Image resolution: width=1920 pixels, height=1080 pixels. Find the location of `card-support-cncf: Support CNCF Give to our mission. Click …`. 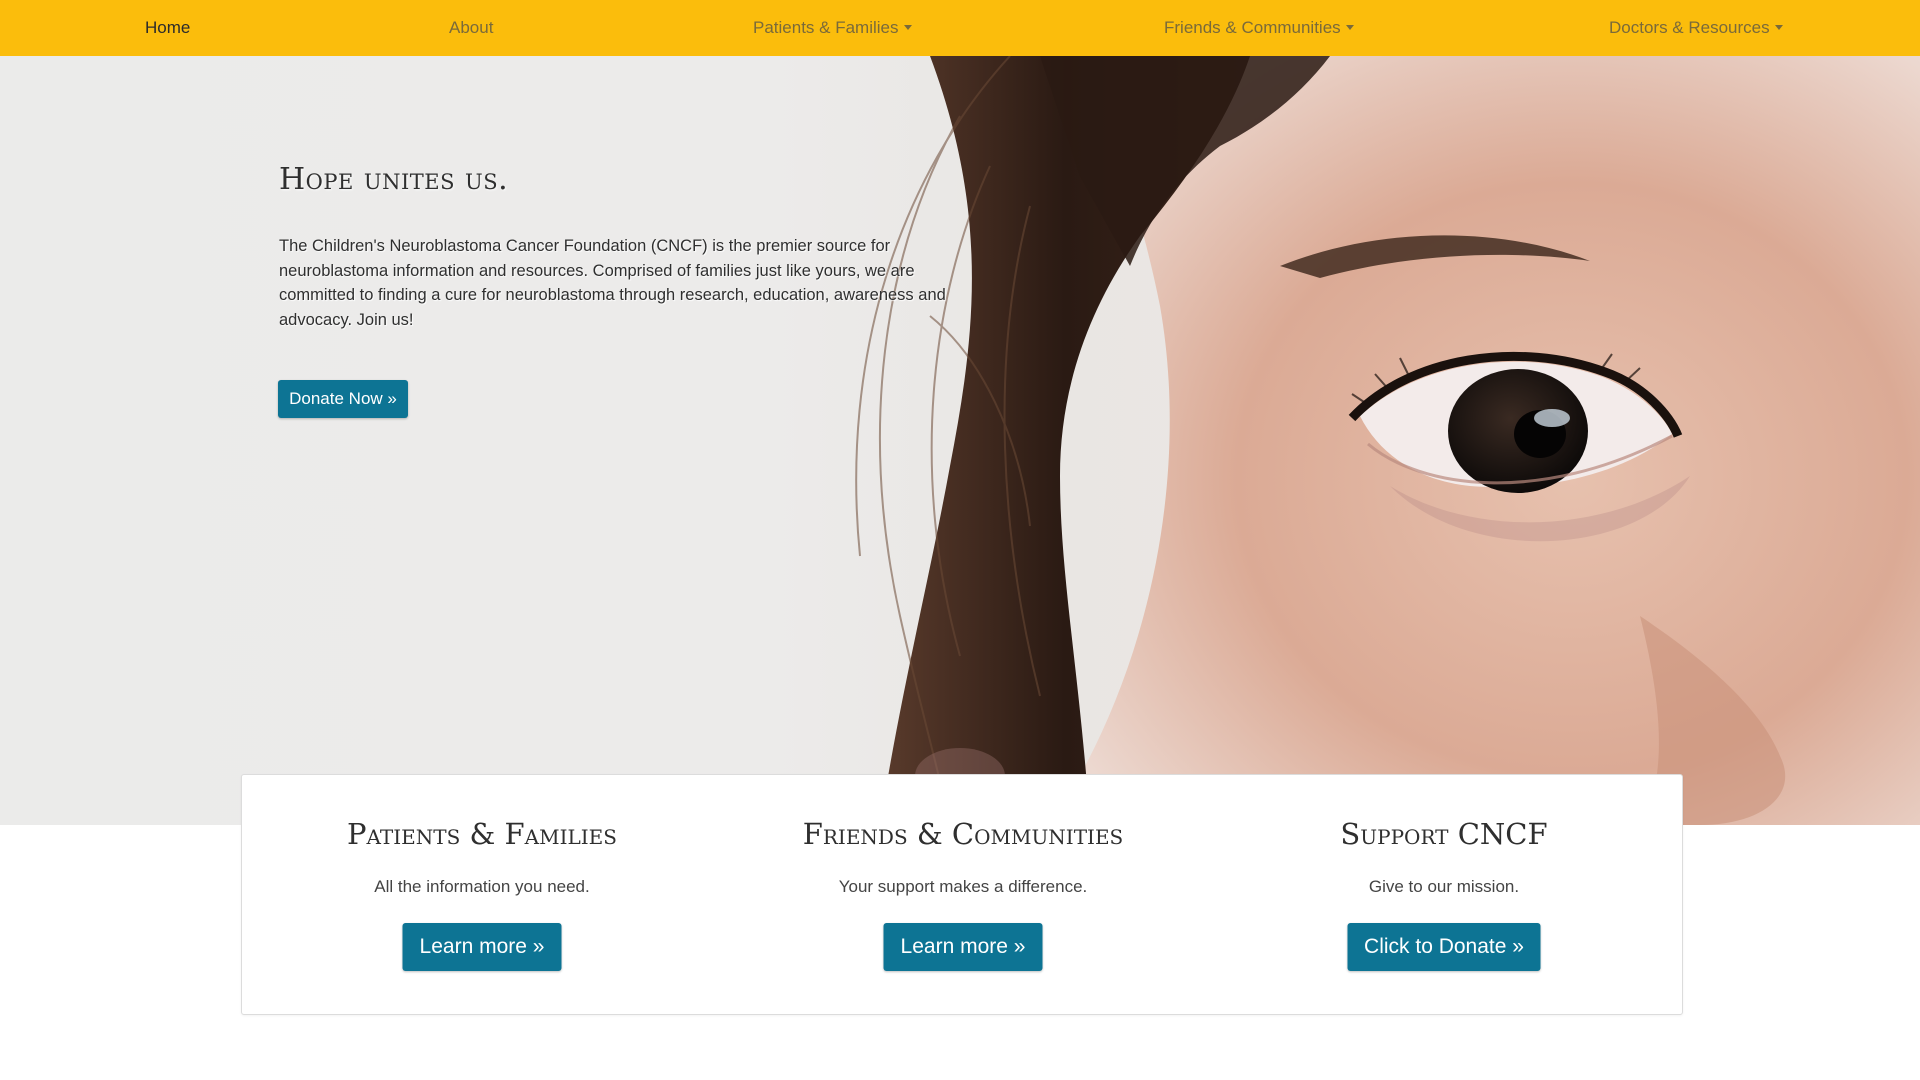

card-support-cncf: Support CNCF Give to our mission. Click … is located at coordinates (1444, 895).